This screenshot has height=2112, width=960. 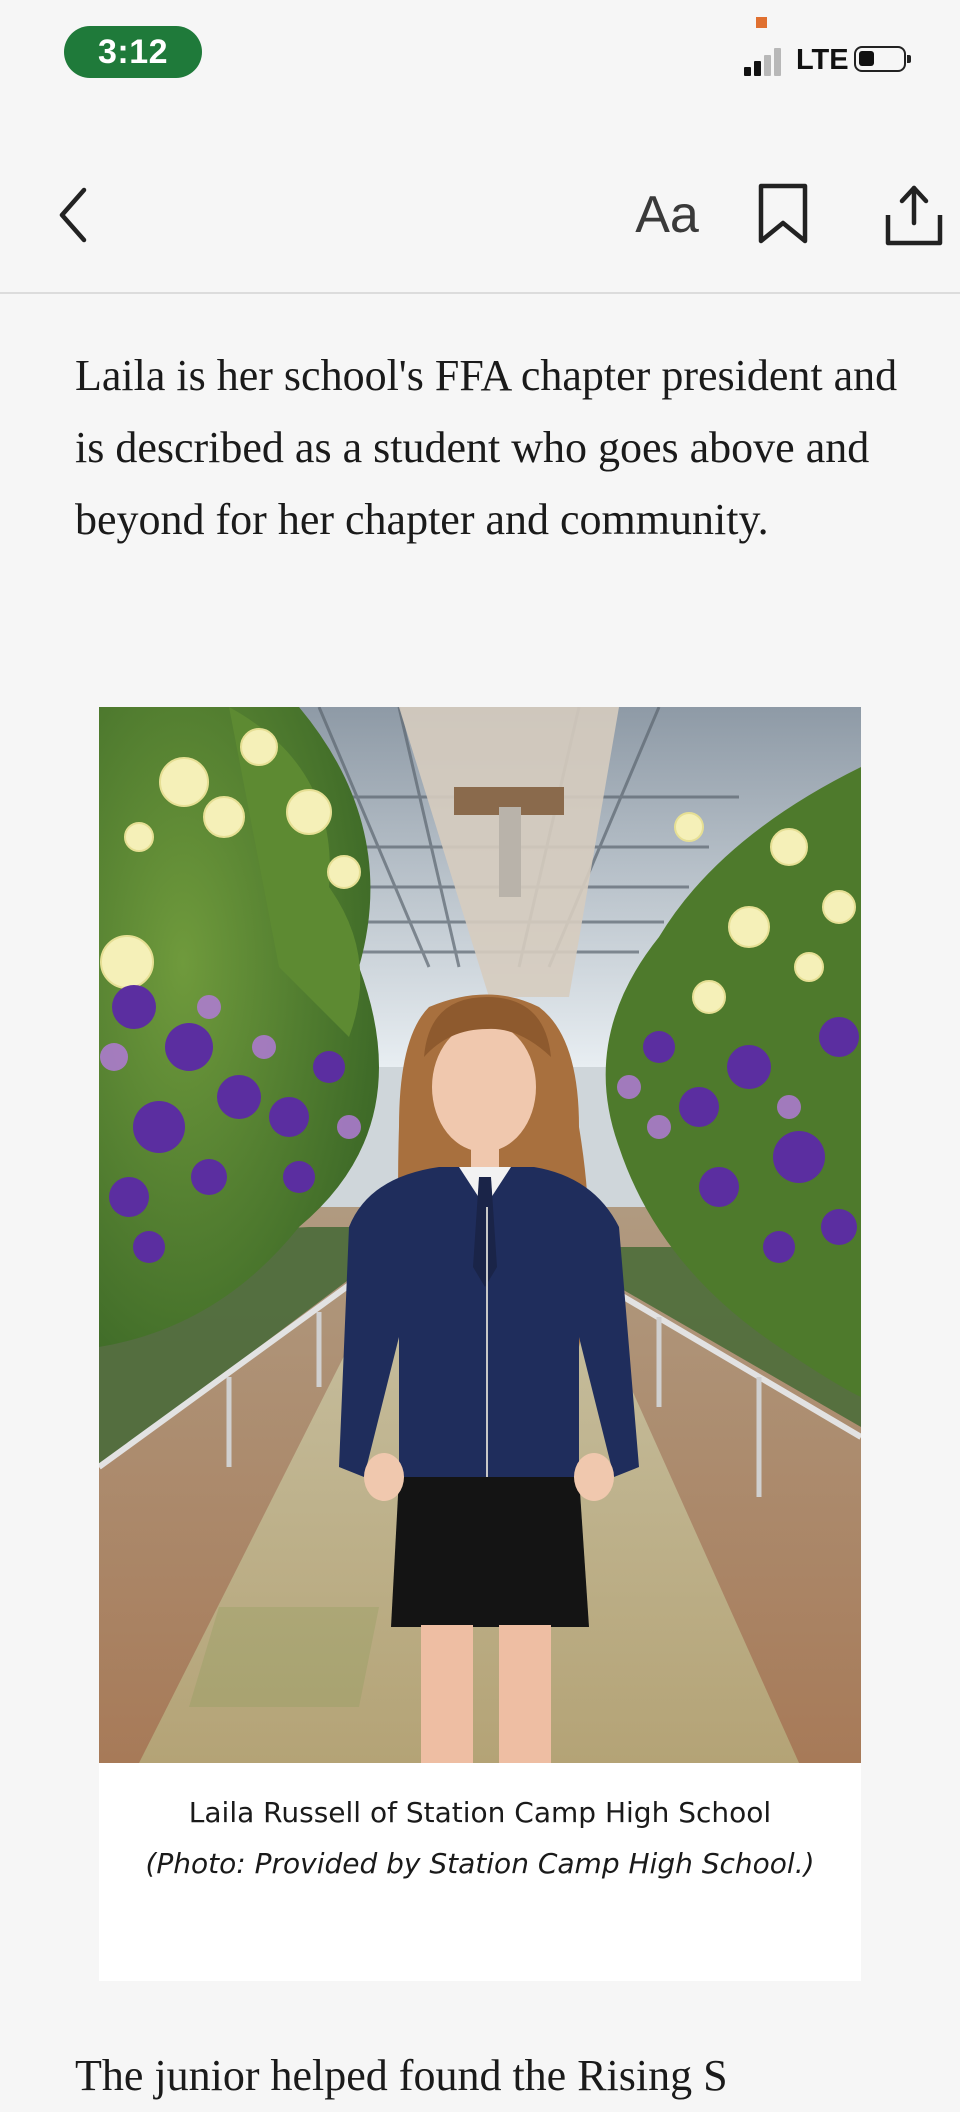 What do you see at coordinates (761, 22) in the screenshot?
I see `recording-indicator` at bounding box center [761, 22].